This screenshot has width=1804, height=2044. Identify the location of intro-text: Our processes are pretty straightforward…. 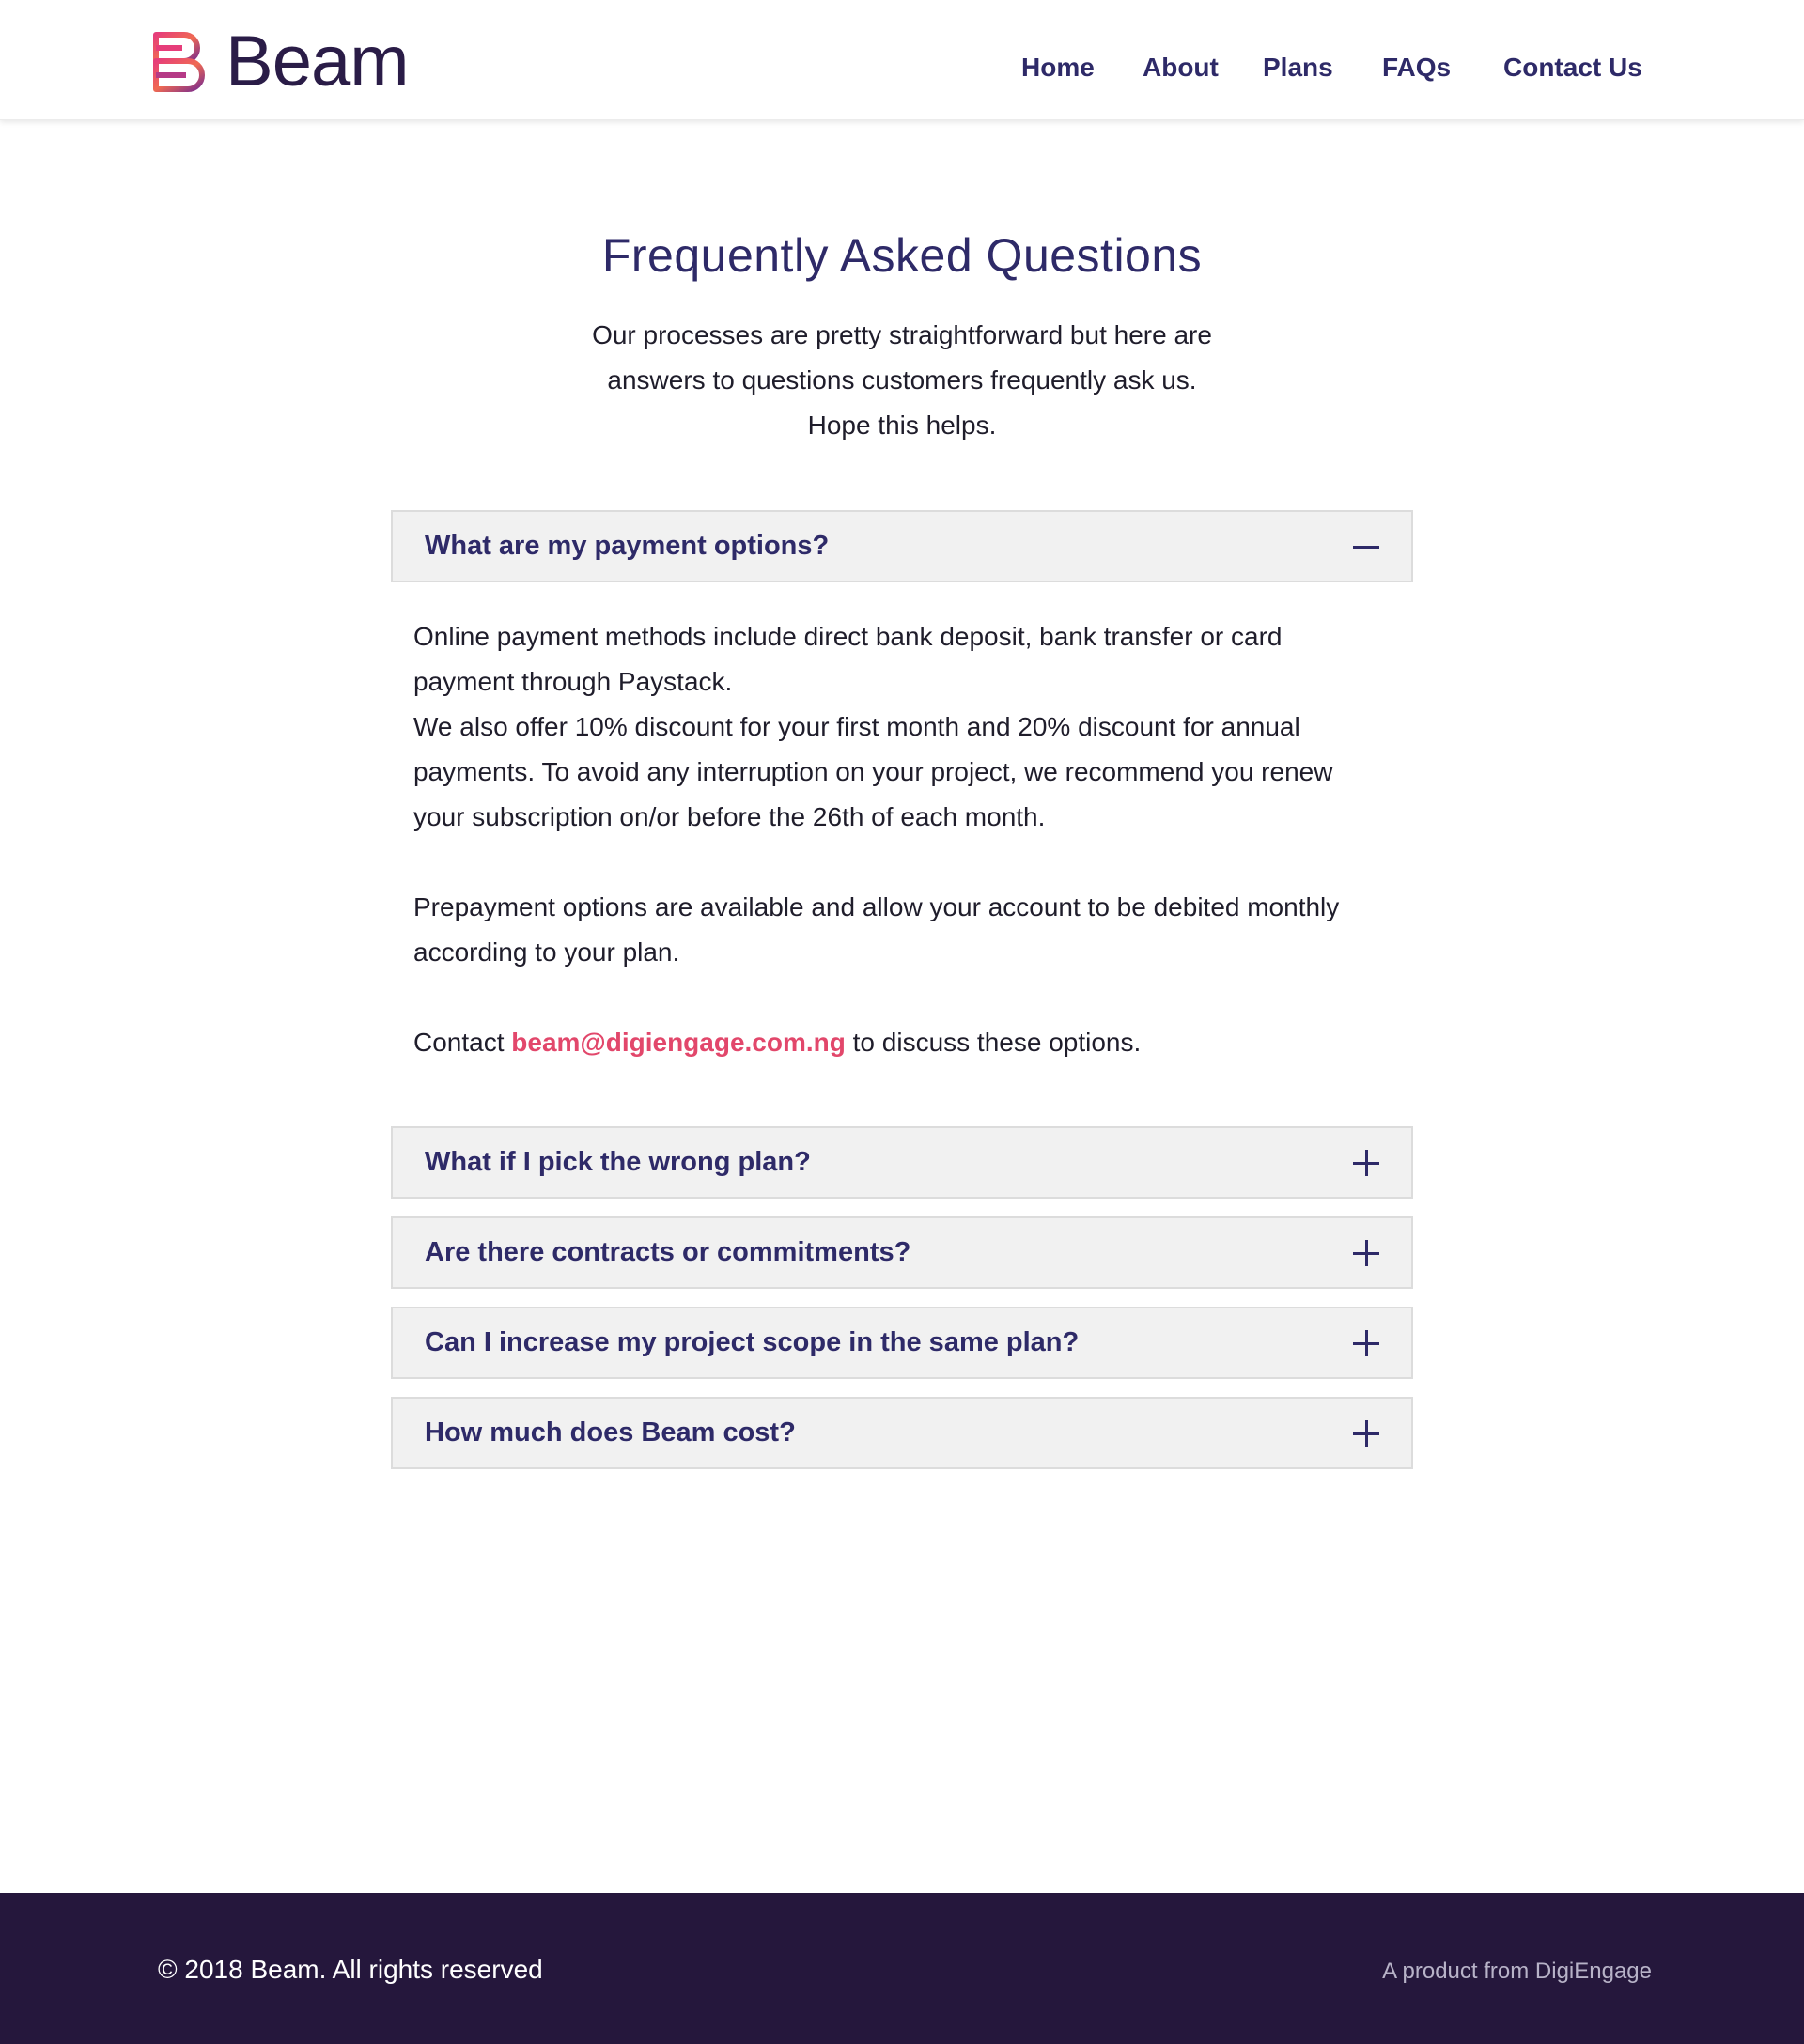
(902, 380).